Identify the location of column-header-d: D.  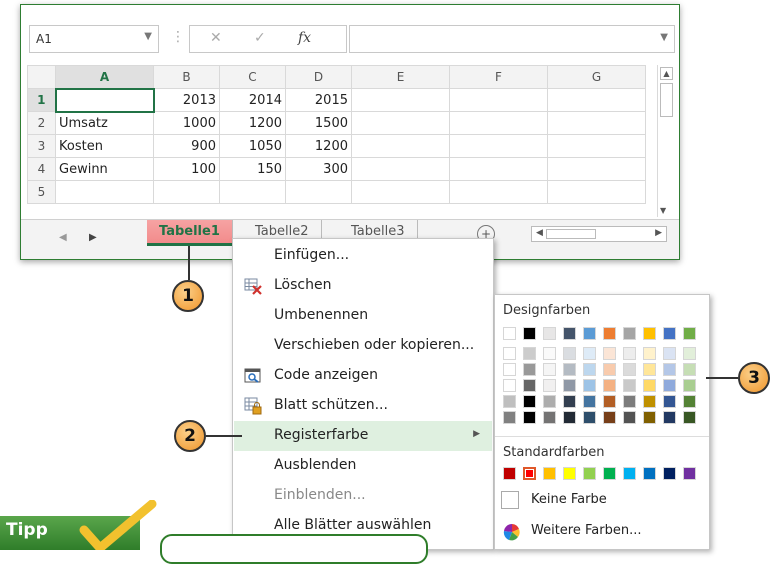
(318, 77).